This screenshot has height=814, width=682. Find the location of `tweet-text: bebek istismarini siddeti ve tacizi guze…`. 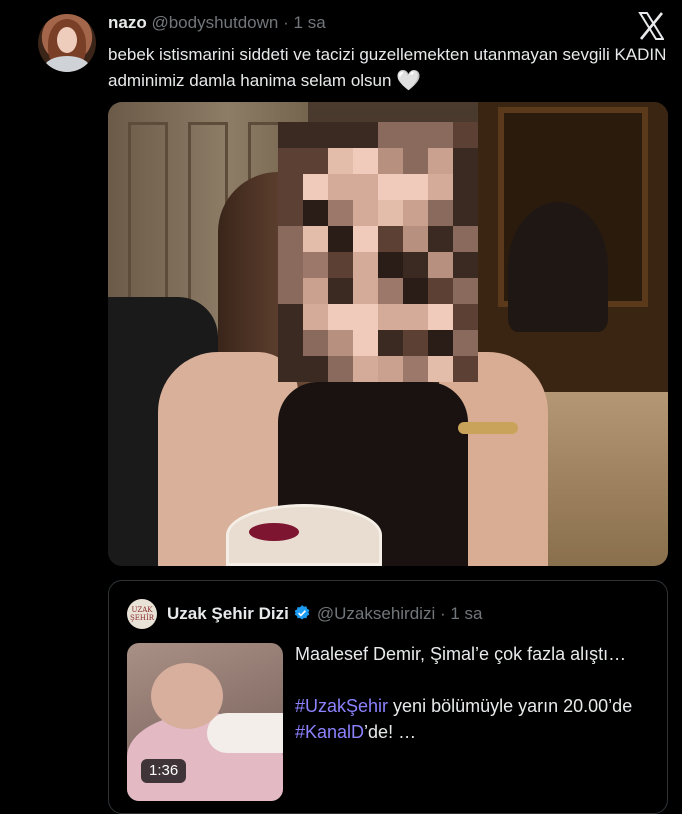

tweet-text: bebek istismarini siddeti ve tacizi guze… is located at coordinates (388, 68).